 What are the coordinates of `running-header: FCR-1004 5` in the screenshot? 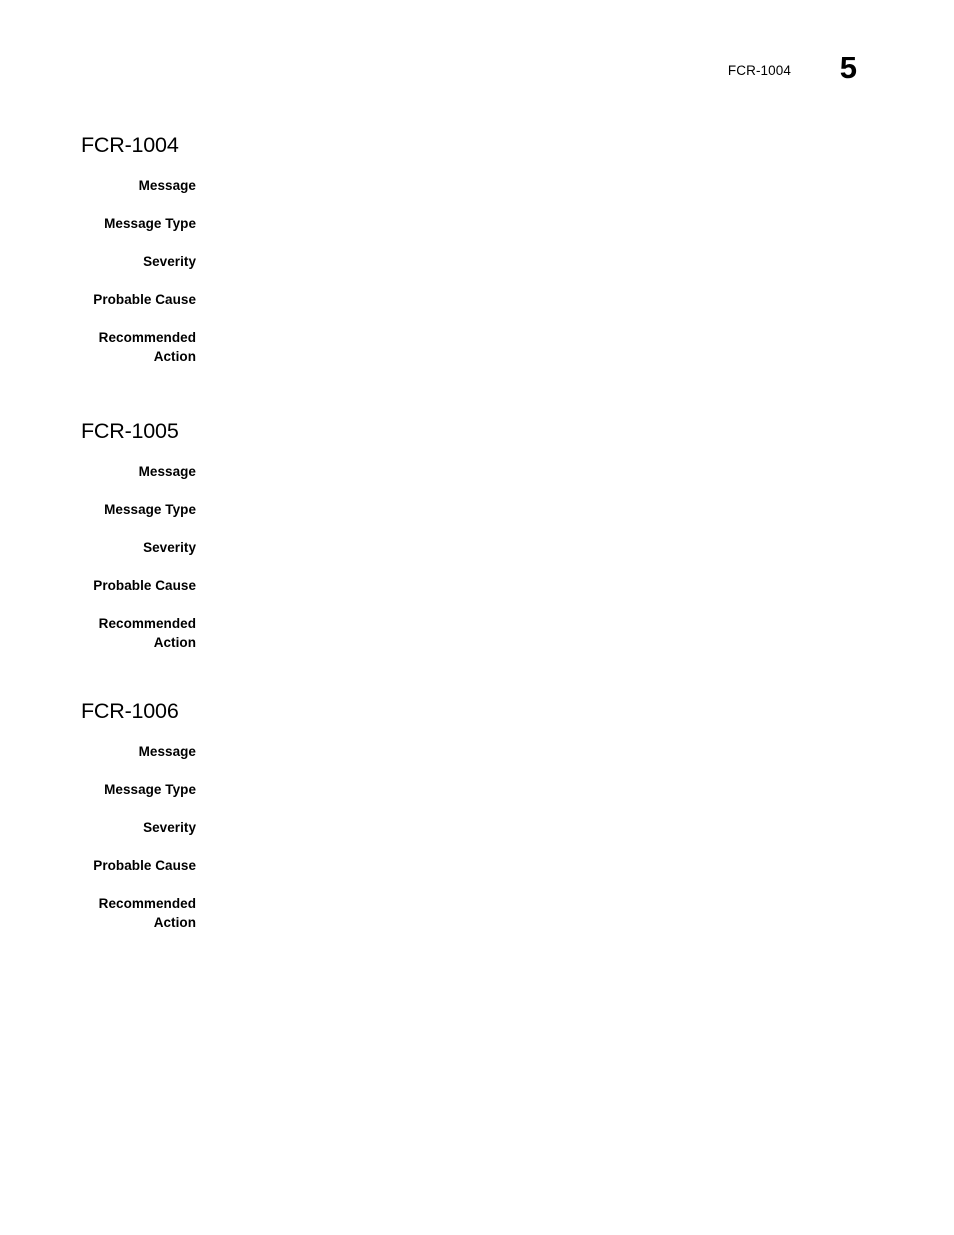 It's located at (477, 76).